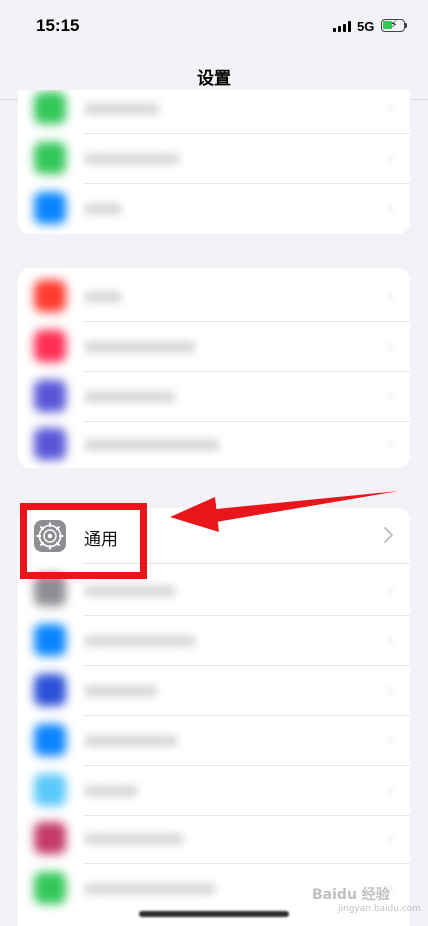  Describe the element at coordinates (366, 26) in the screenshot. I see `network-type: 5G` at that location.